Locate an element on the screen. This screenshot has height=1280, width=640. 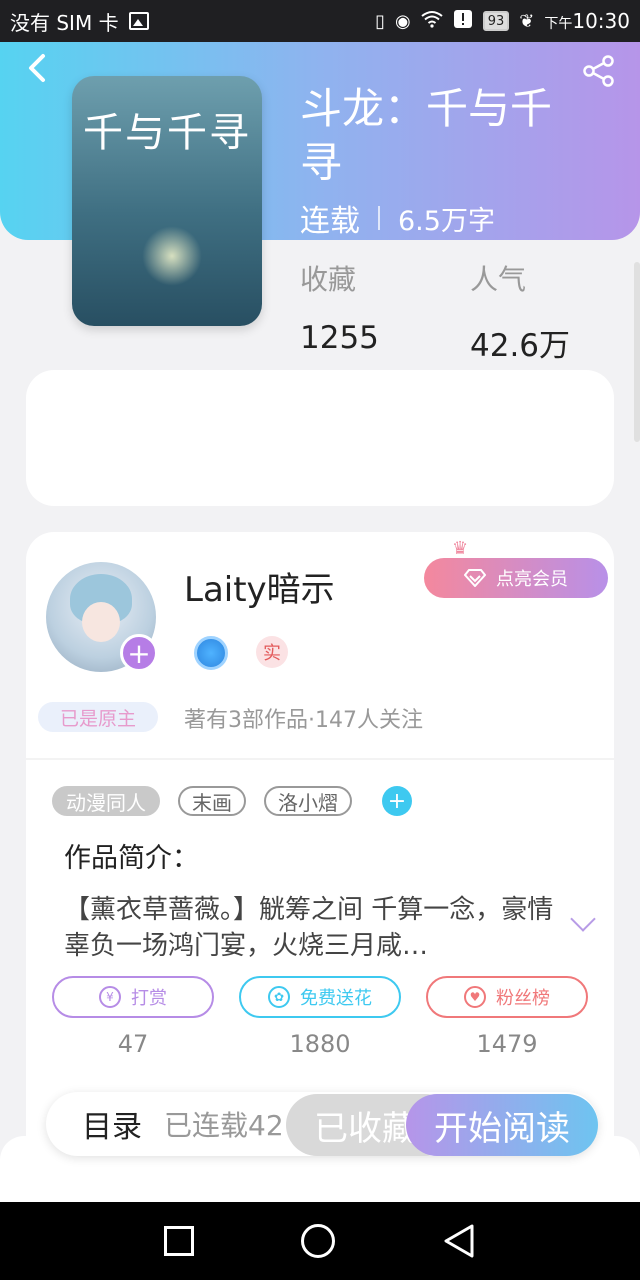
reward-button: ¥ 打赏 is located at coordinates (133, 997).